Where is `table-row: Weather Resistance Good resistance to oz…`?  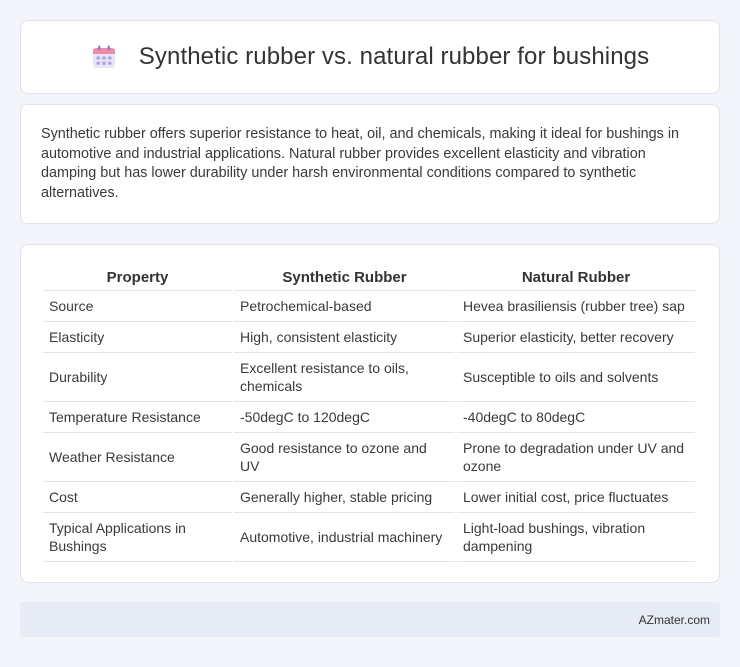
table-row: Weather Resistance Good resistance to oz… is located at coordinates (369, 457).